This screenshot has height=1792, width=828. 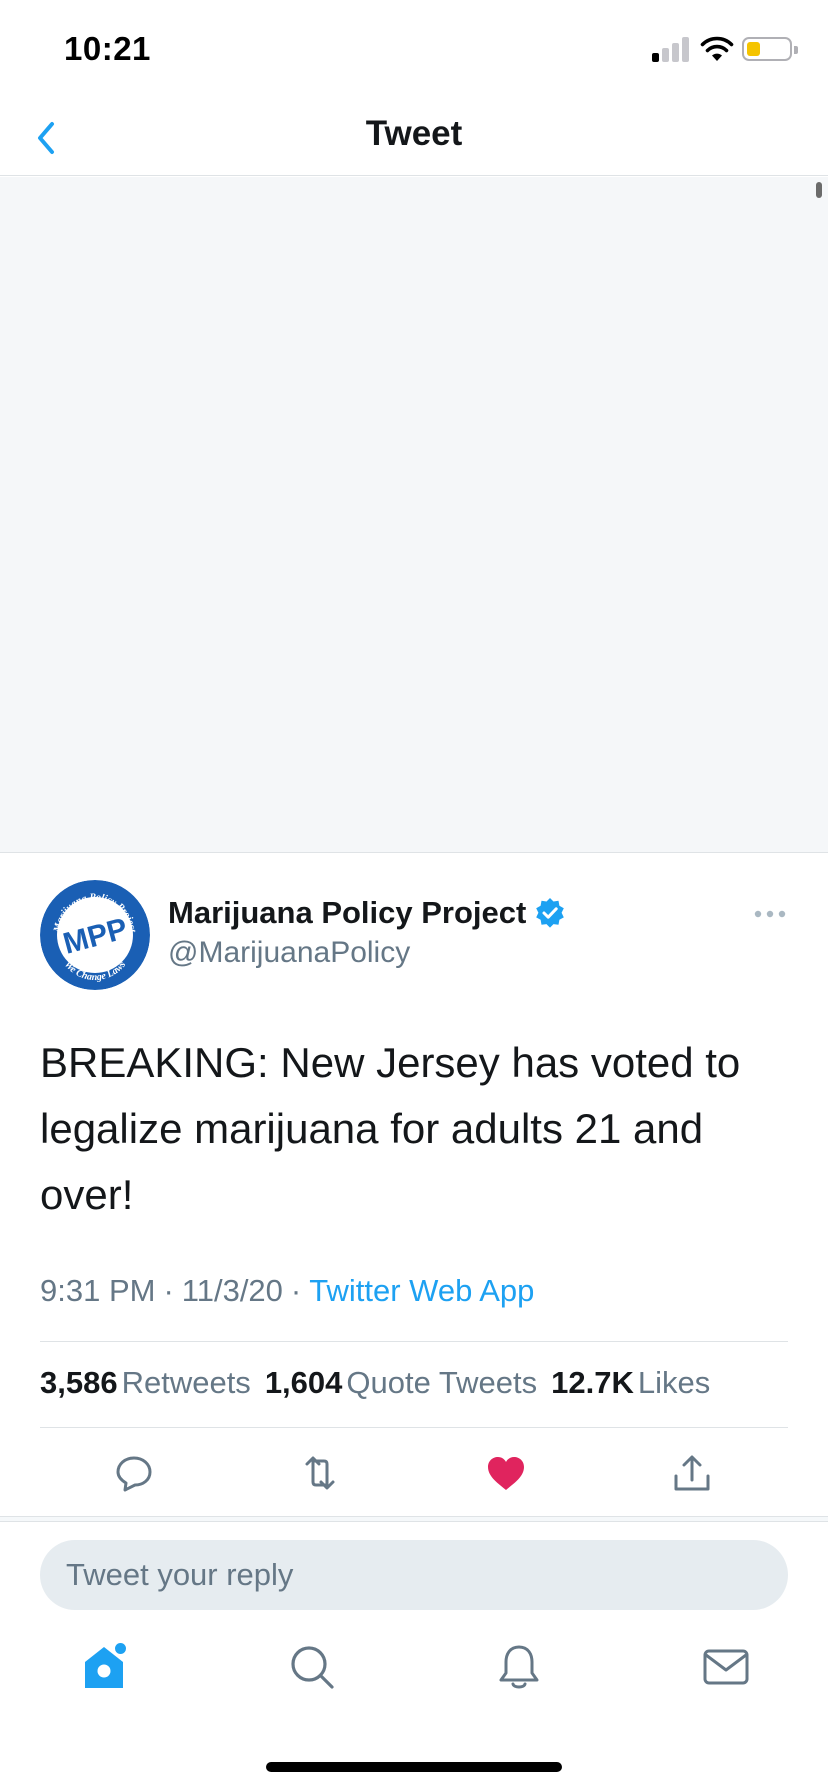 What do you see at coordinates (287, 1291) in the screenshot?
I see `tweet-metadata: 9:31 PM · 11/3/20 · Twitter Web App` at bounding box center [287, 1291].